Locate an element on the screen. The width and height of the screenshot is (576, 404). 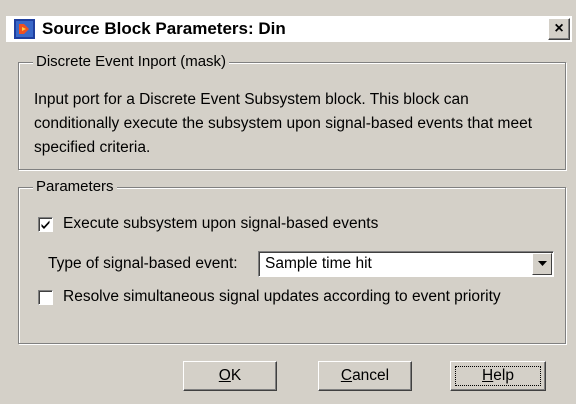
execute-subsystem-checkbox is located at coordinates (45, 224).